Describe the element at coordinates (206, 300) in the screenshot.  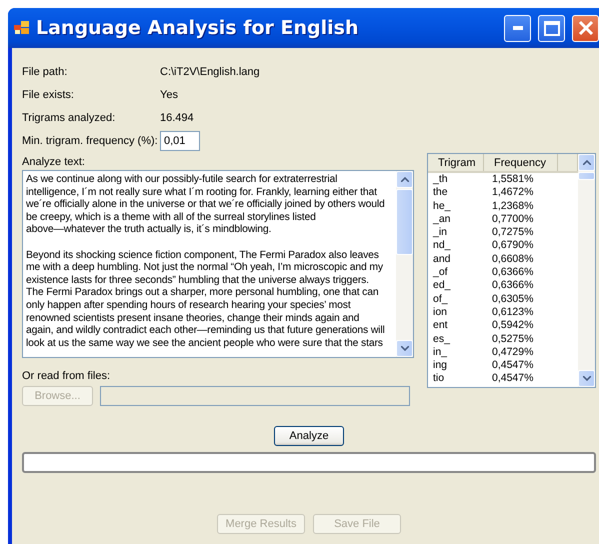
I see `paragraph: Beyond its shocking science fiction component, The Fermi Paradox also leaves me with a deep humbling. Not just the normal “Oh yeah, I’m microscopic and my existence lasts for three seconds” humbling that the universe always triggers. The Fermi Paradox brings out a sharper, more personal humbling, one that can only happen after spending hours of research hearing your species’ most renowned scientists present insane theories, change their minds again and again, and wildly contradict each other—reminding us that future generations will look at us the same way we see the ancient people who were sure that the stars` at that location.